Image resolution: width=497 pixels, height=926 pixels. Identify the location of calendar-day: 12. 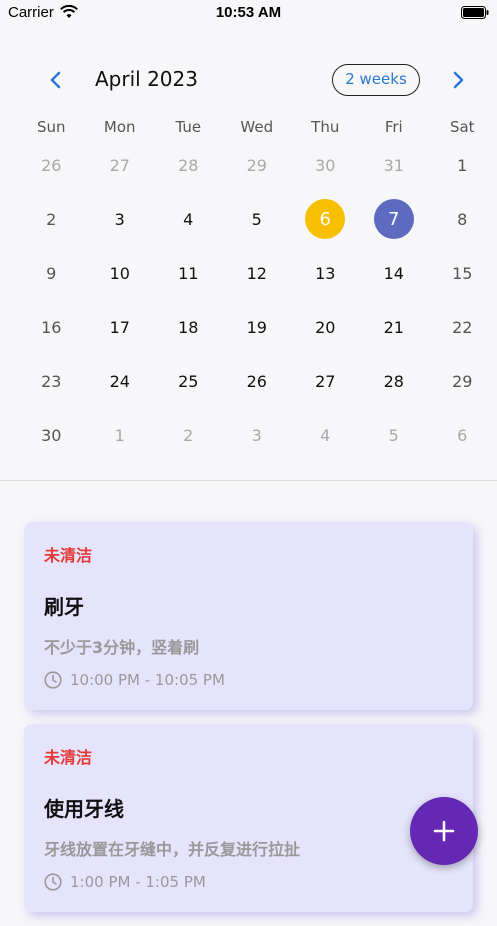
(257, 273).